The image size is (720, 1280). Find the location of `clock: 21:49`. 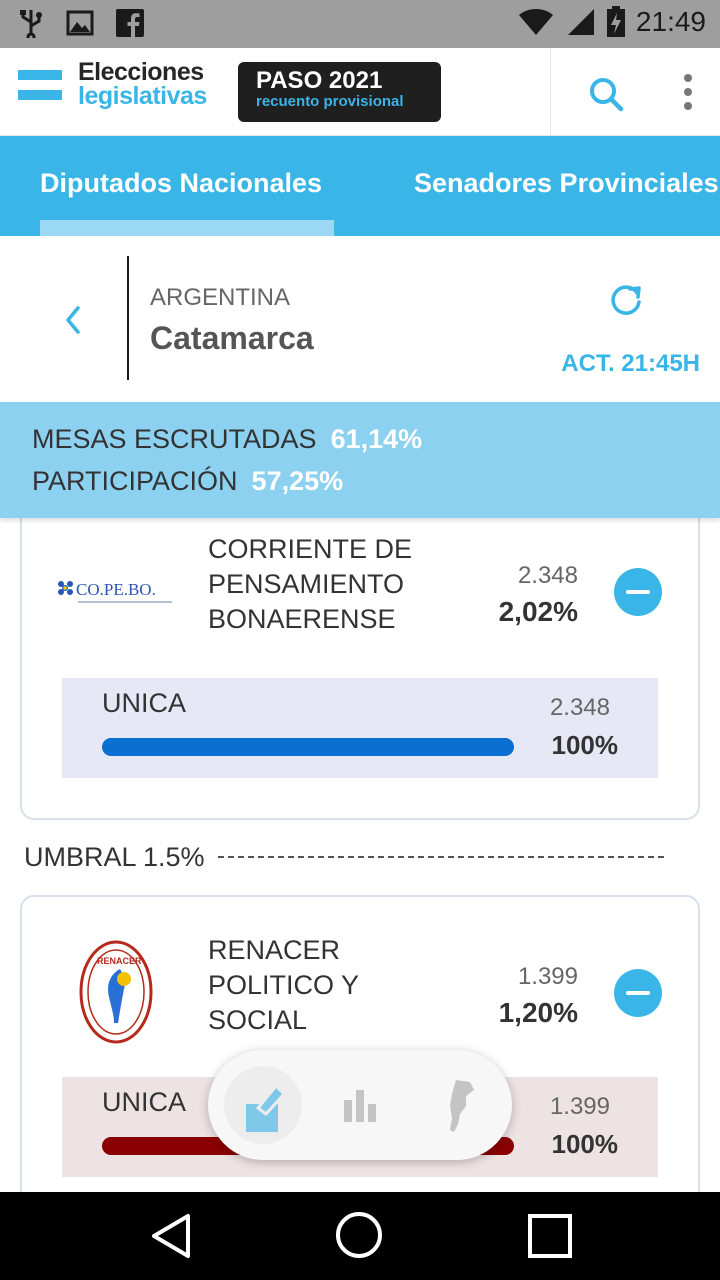

clock: 21:49 is located at coordinates (670, 21).